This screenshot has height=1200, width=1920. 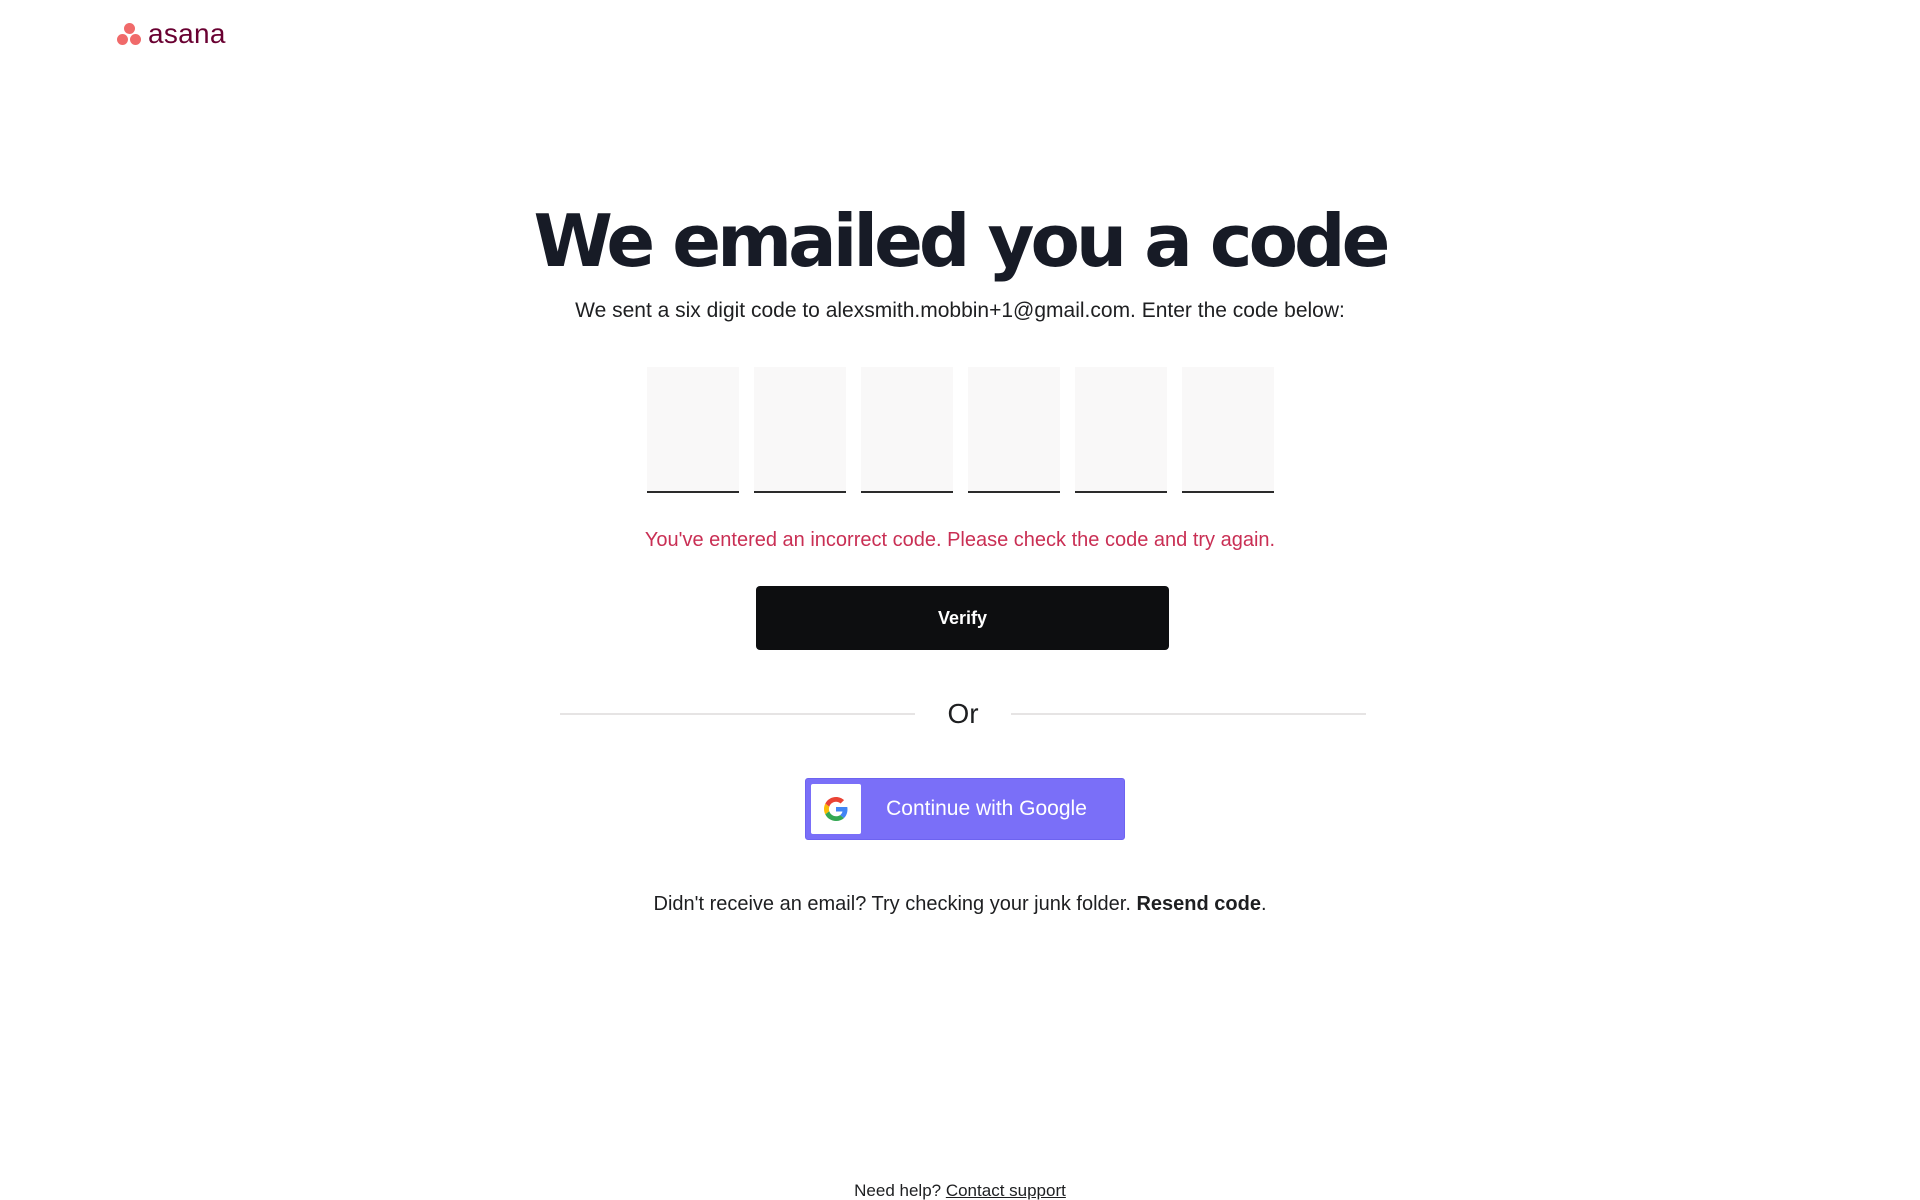 I want to click on continue-with-google-button: Continue with Google, so click(x=965, y=809).